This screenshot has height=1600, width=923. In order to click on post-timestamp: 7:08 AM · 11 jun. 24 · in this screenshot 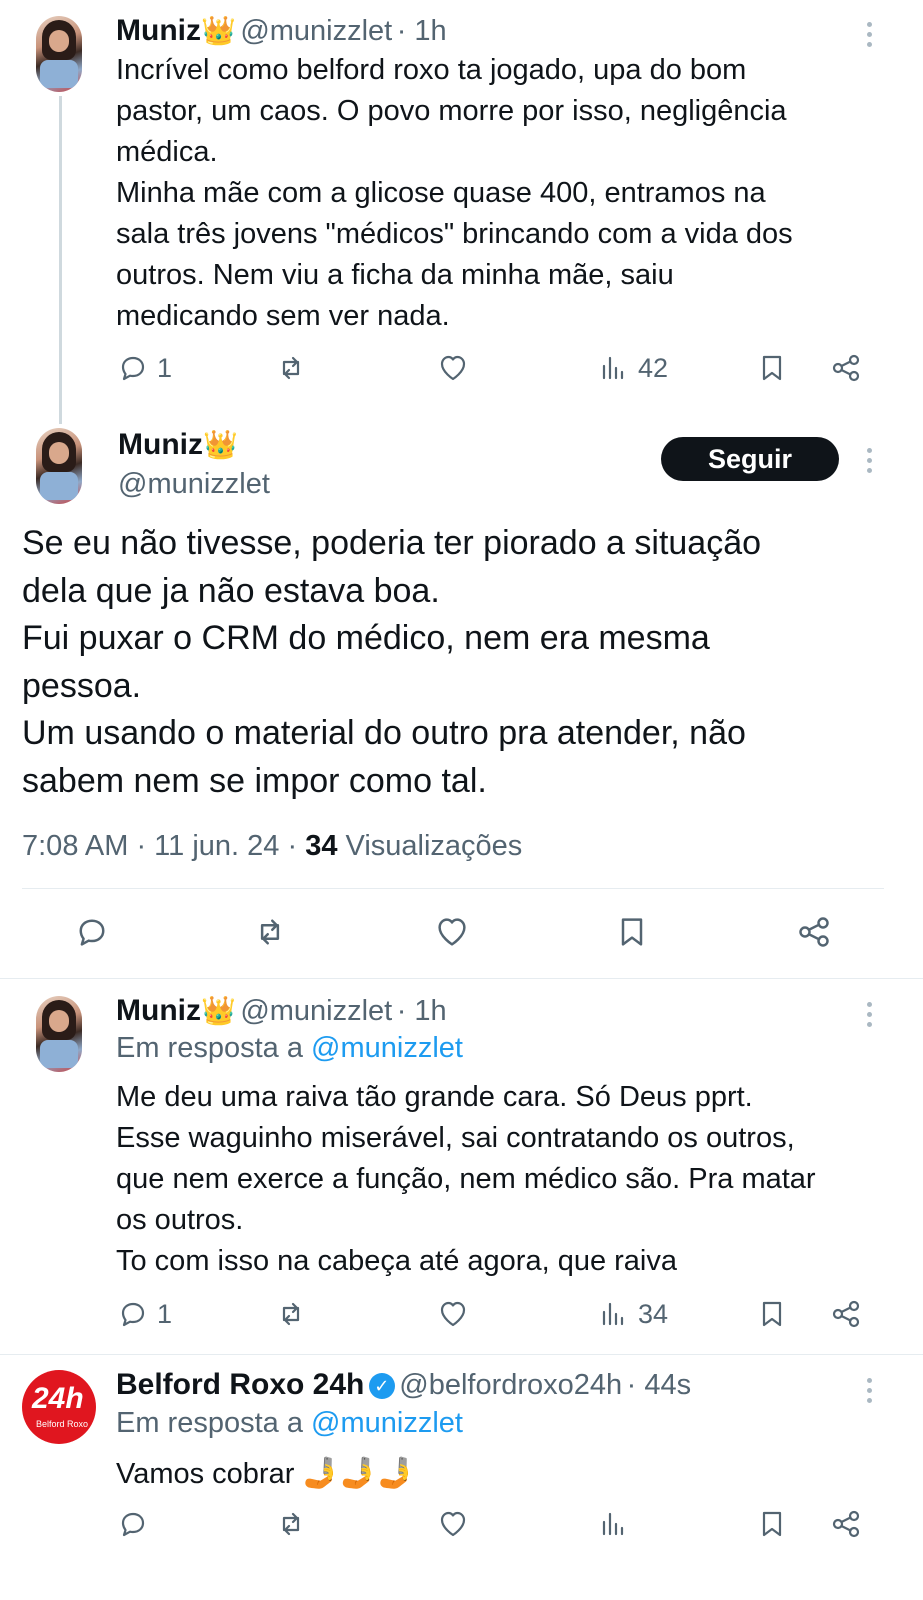, I will do `click(163, 846)`.